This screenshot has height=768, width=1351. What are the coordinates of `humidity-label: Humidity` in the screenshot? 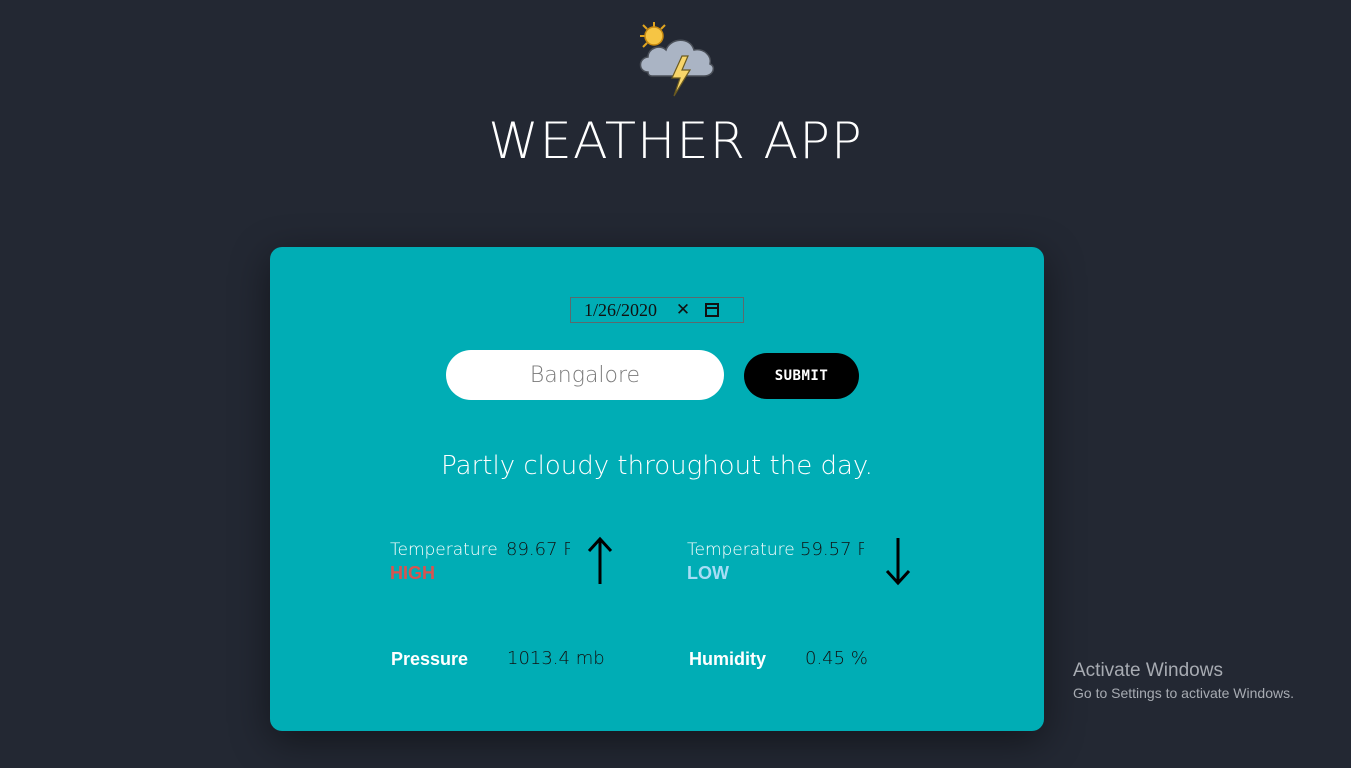 It's located at (728, 659).